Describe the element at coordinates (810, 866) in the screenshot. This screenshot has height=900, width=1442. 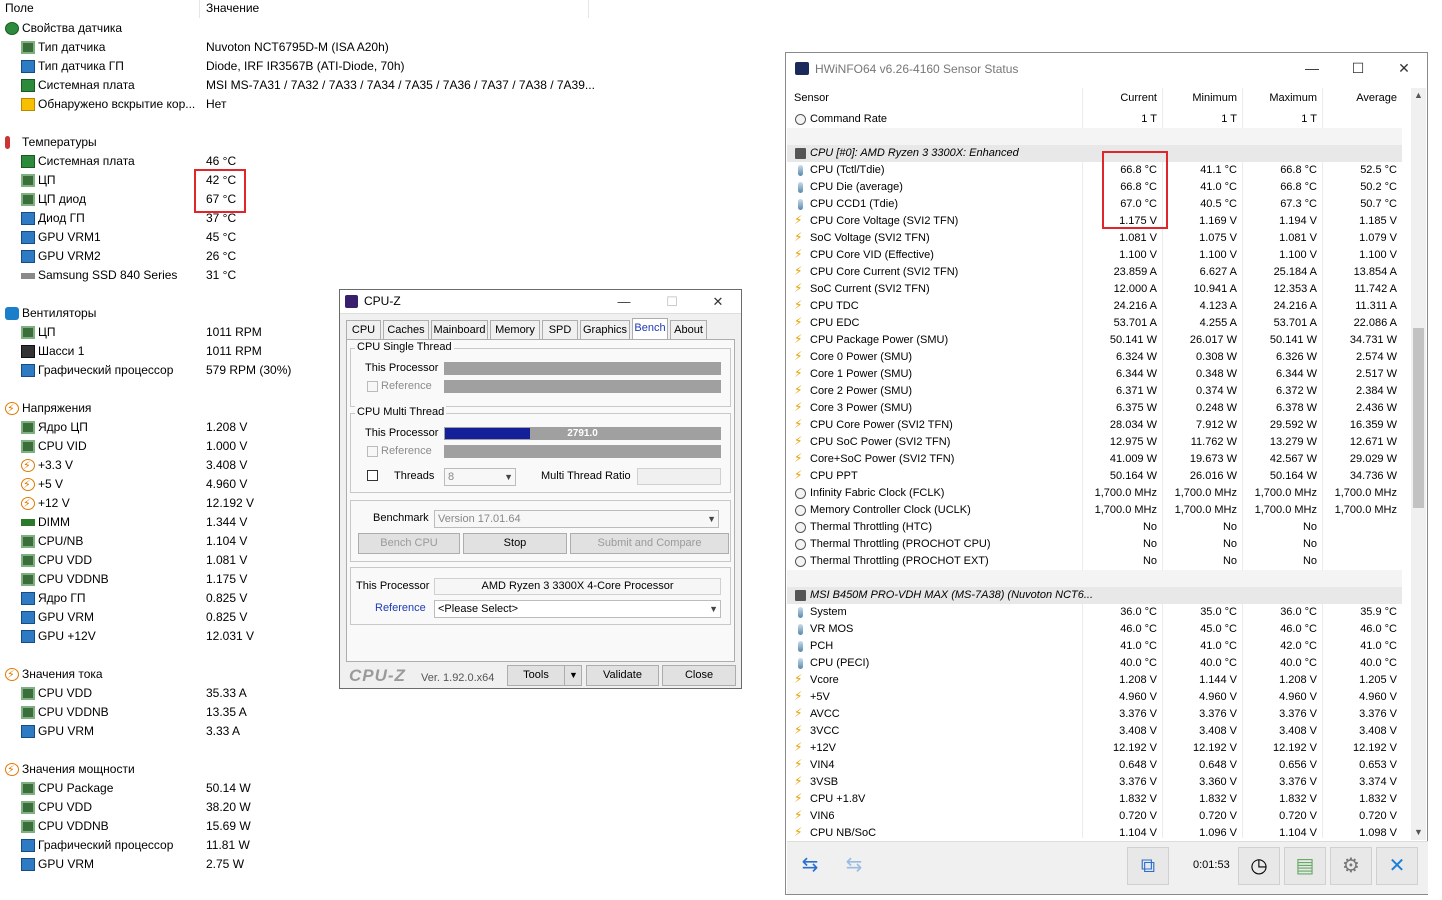
I see `navigate-arrows-icon: ⇆` at that location.